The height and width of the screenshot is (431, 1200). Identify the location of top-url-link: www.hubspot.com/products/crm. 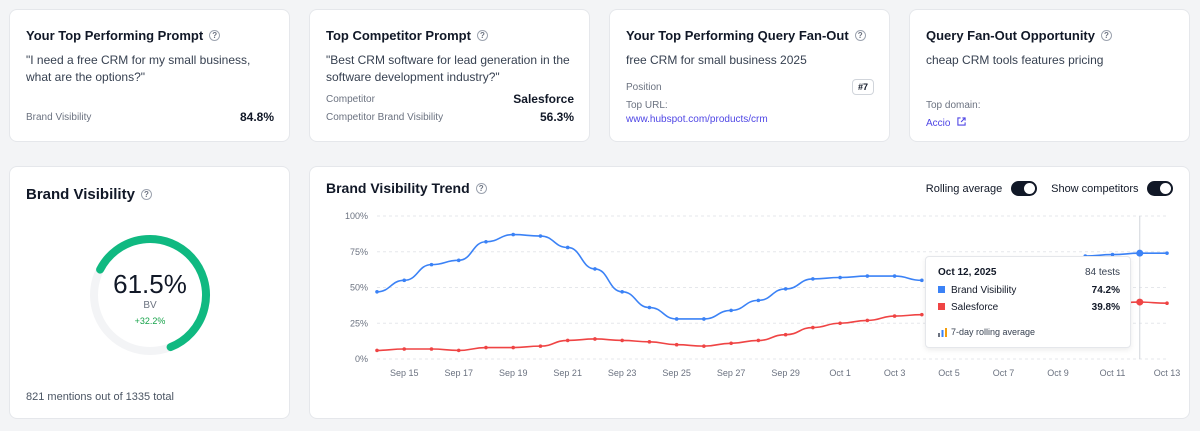
(697, 119).